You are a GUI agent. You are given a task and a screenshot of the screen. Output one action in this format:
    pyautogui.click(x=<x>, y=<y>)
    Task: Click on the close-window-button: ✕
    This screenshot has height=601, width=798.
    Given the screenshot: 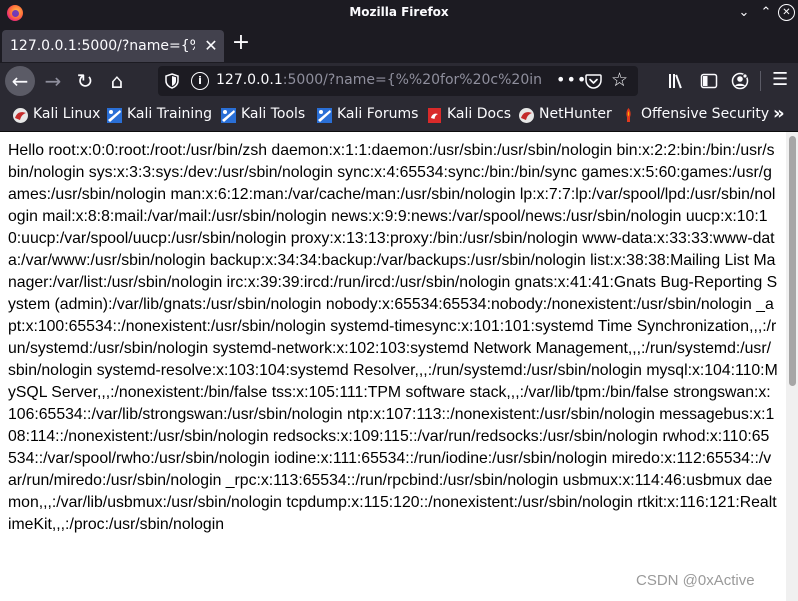 What is the action you would take?
    pyautogui.click(x=786, y=12)
    